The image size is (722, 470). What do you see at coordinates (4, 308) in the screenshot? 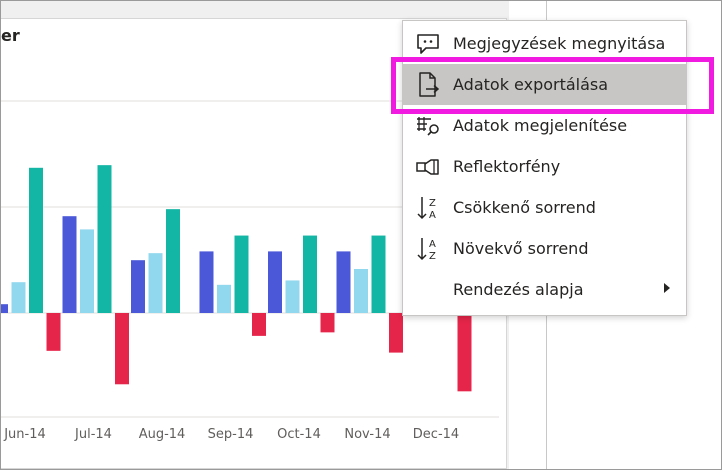
I see `bar-jun-14-s1` at bounding box center [4, 308].